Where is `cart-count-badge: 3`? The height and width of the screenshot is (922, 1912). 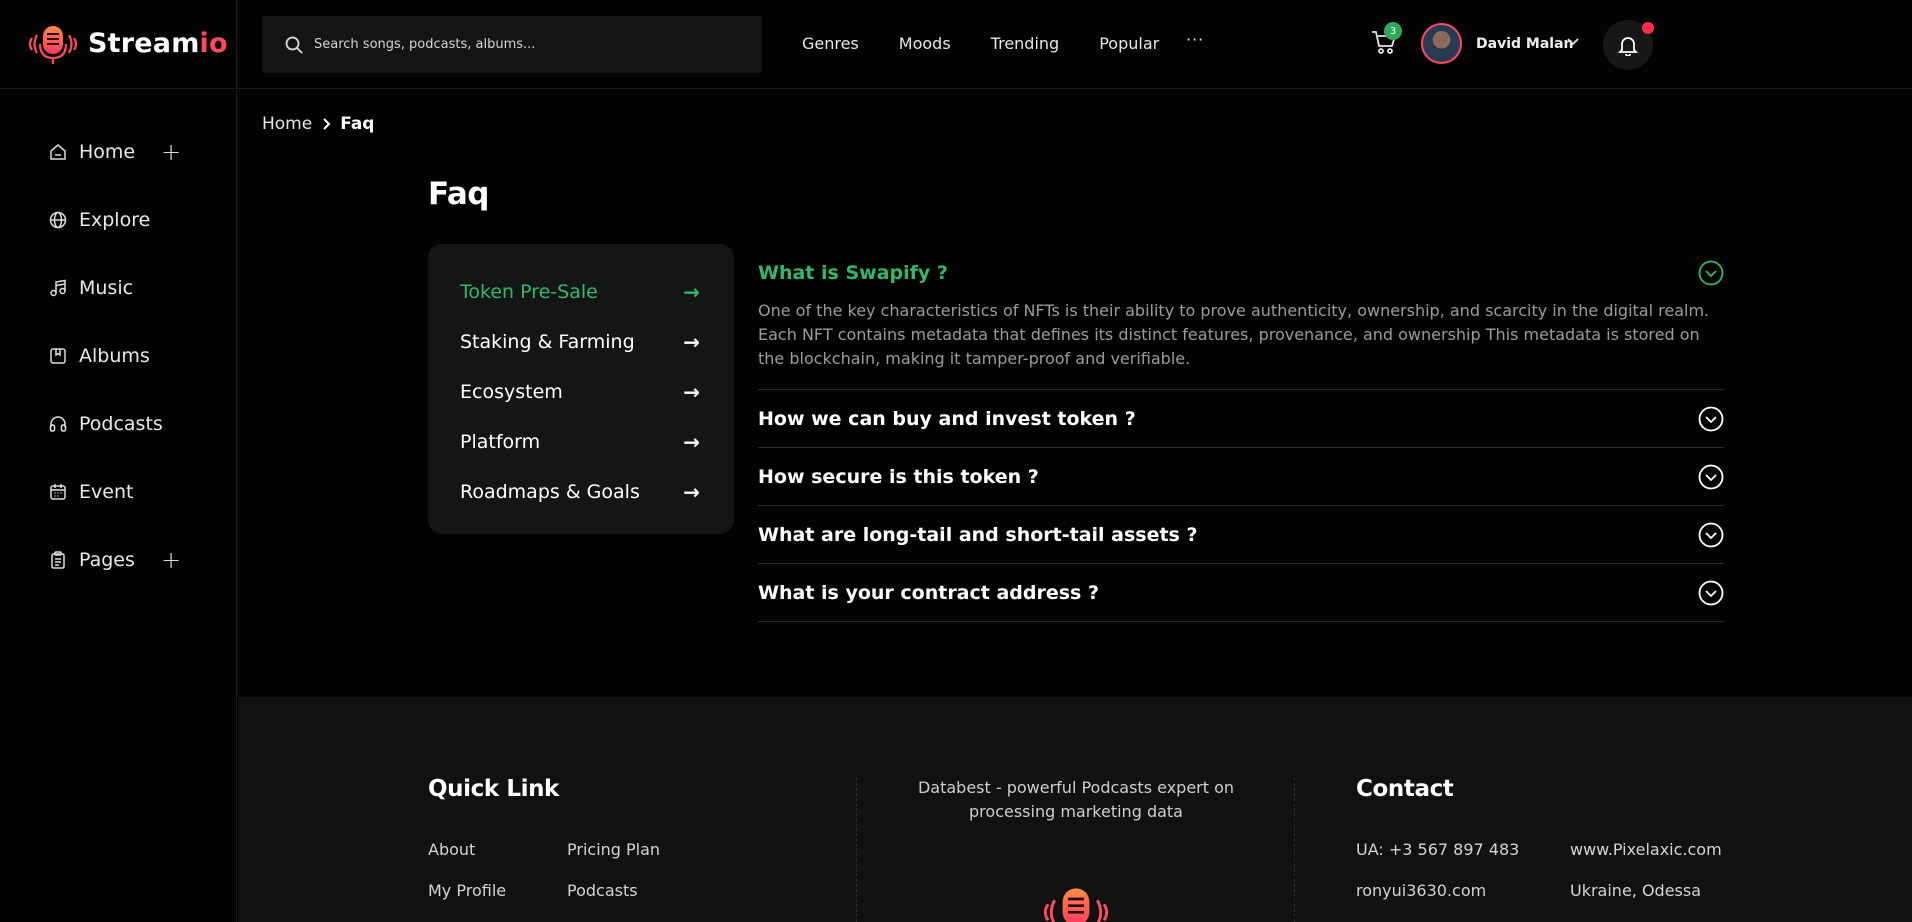
cart-count-badge: 3 is located at coordinates (1393, 31).